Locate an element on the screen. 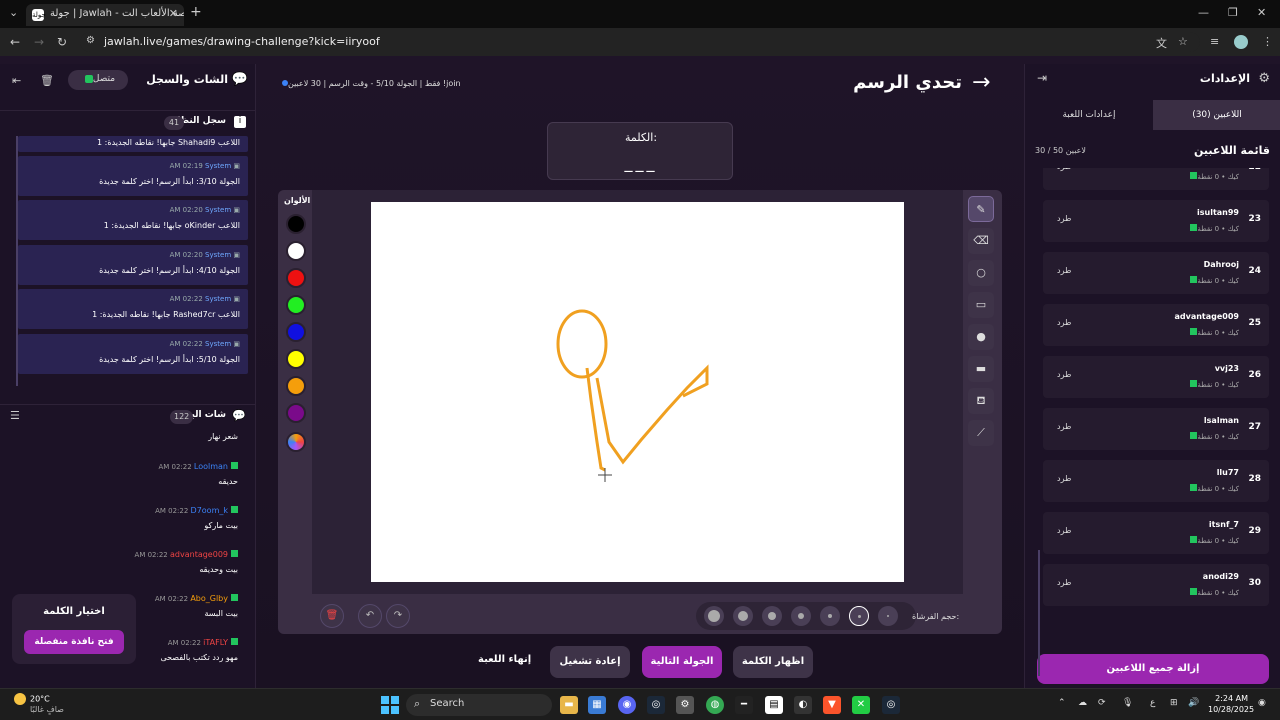  onedrive-icon: ☁ is located at coordinates (1082, 703).